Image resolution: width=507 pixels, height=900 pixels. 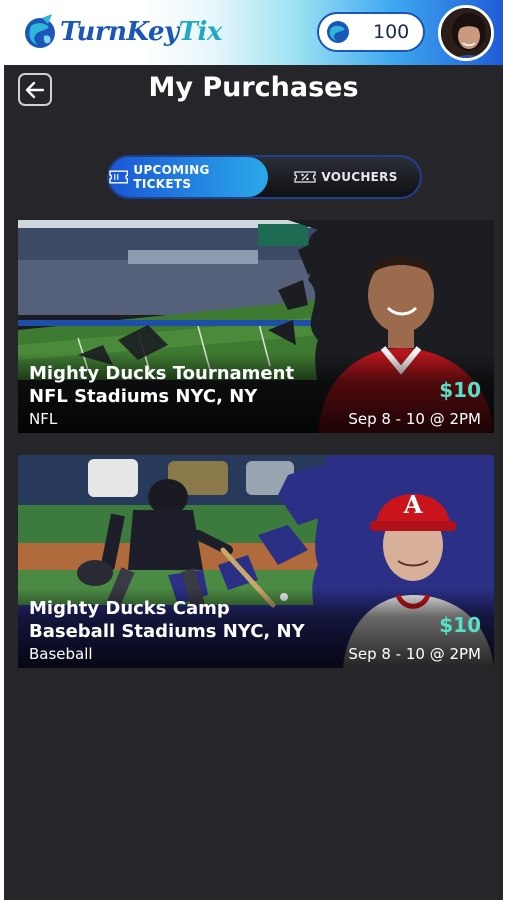 What do you see at coordinates (129, 608) in the screenshot?
I see `event-title: Mighty Ducks Camp` at bounding box center [129, 608].